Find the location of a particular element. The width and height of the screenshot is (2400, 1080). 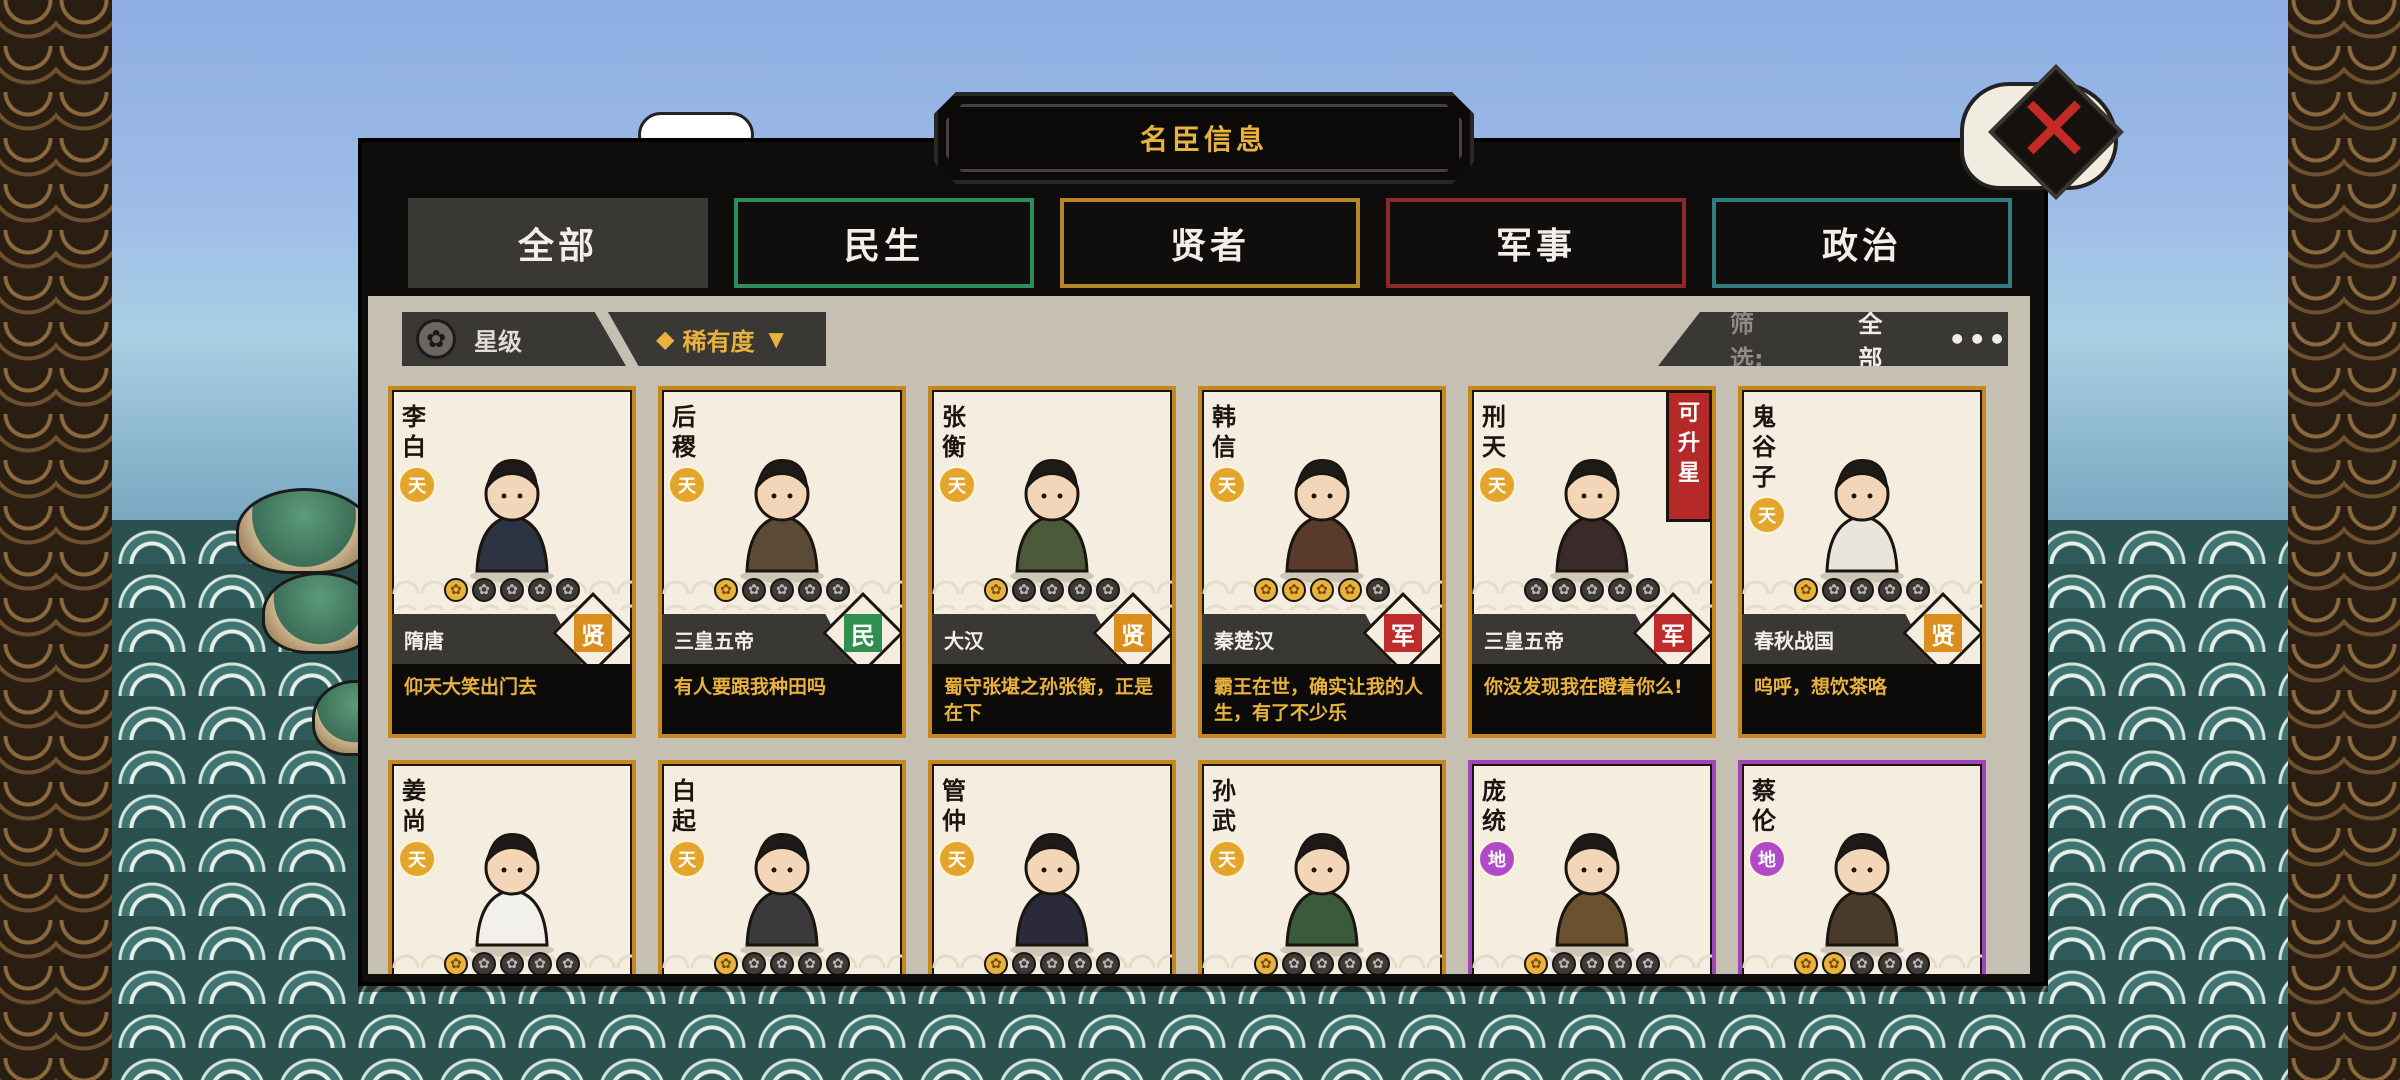

minister-name: 鬼谷子 is located at coordinates (1764, 447).